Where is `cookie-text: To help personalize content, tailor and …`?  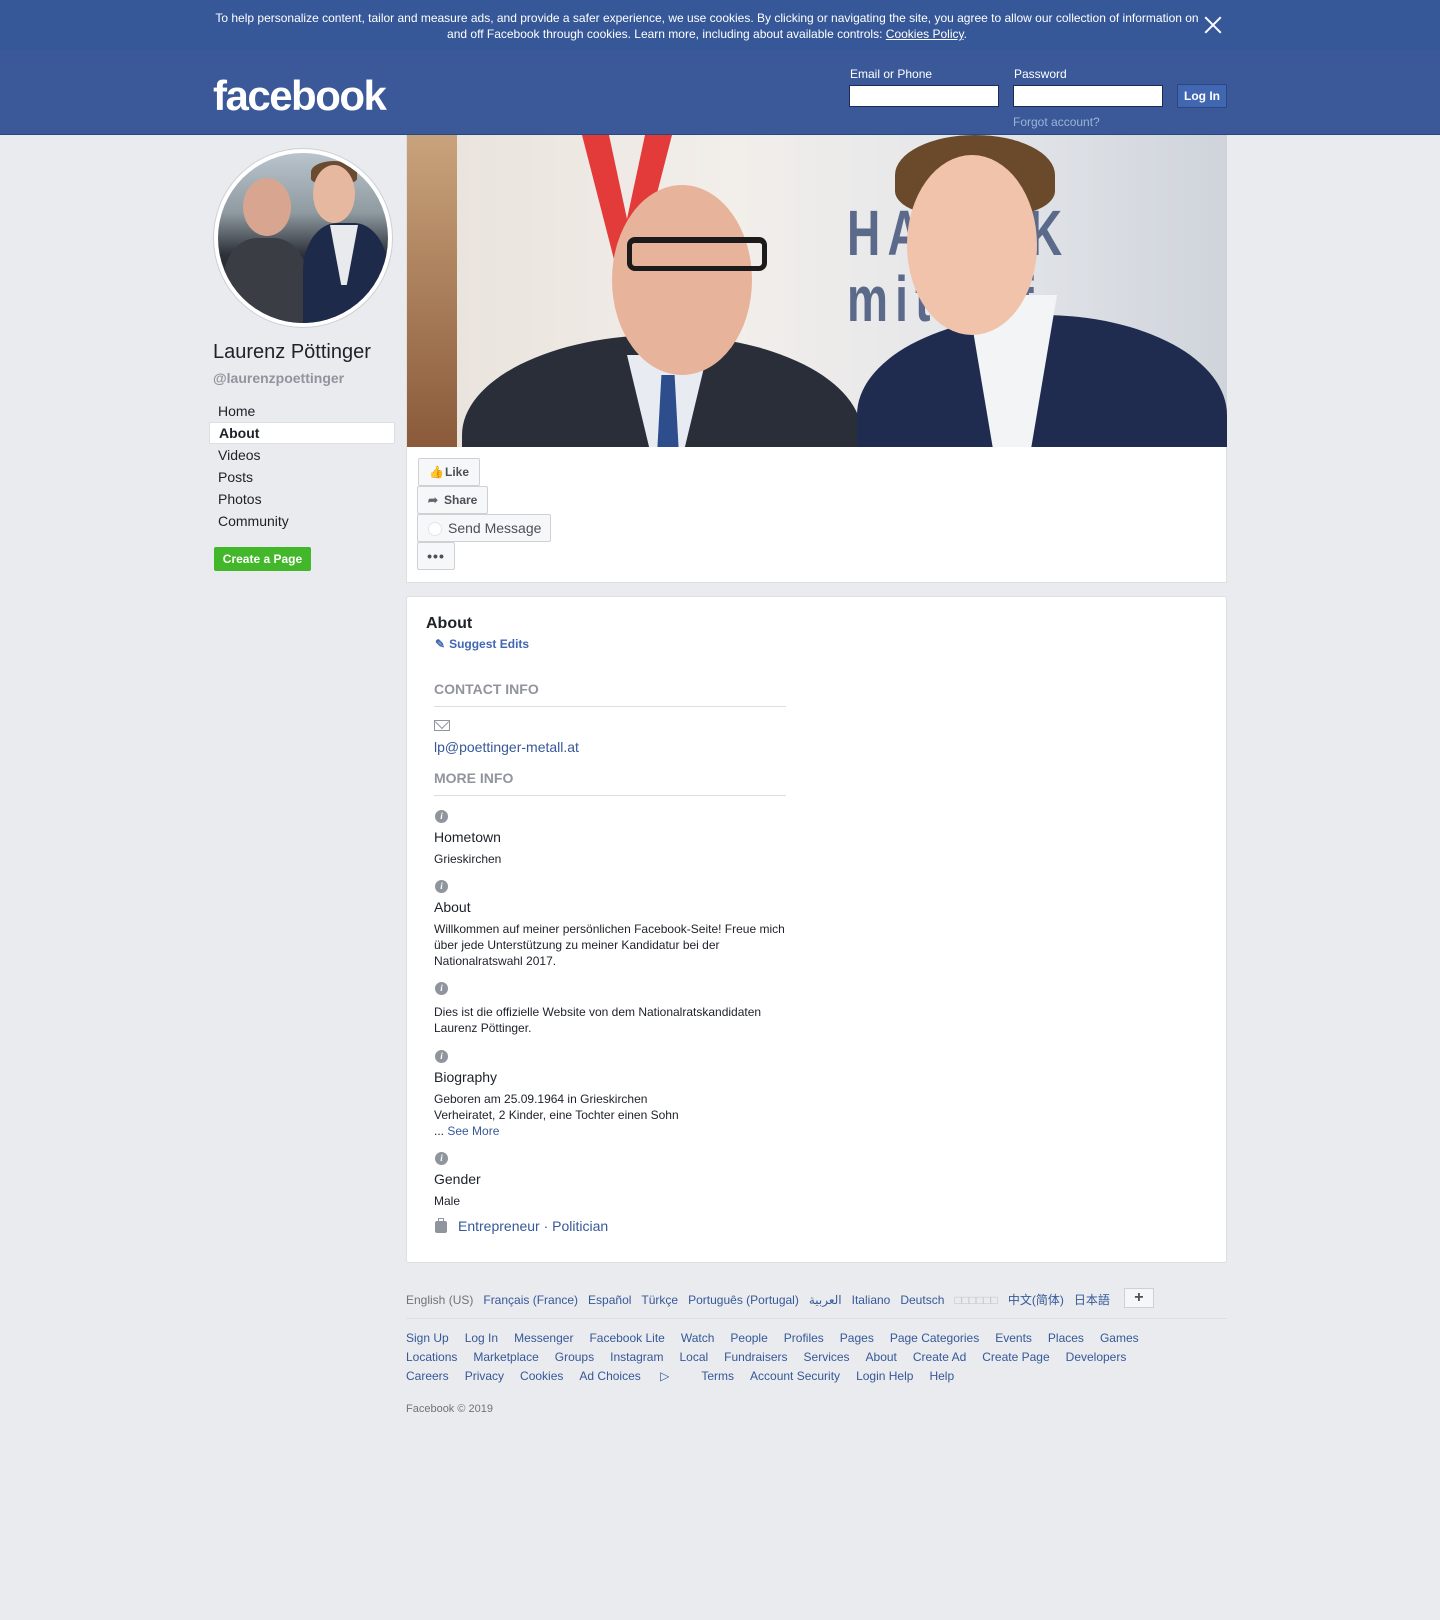
cookie-text: To help personalize content, tailor and … is located at coordinates (707, 26).